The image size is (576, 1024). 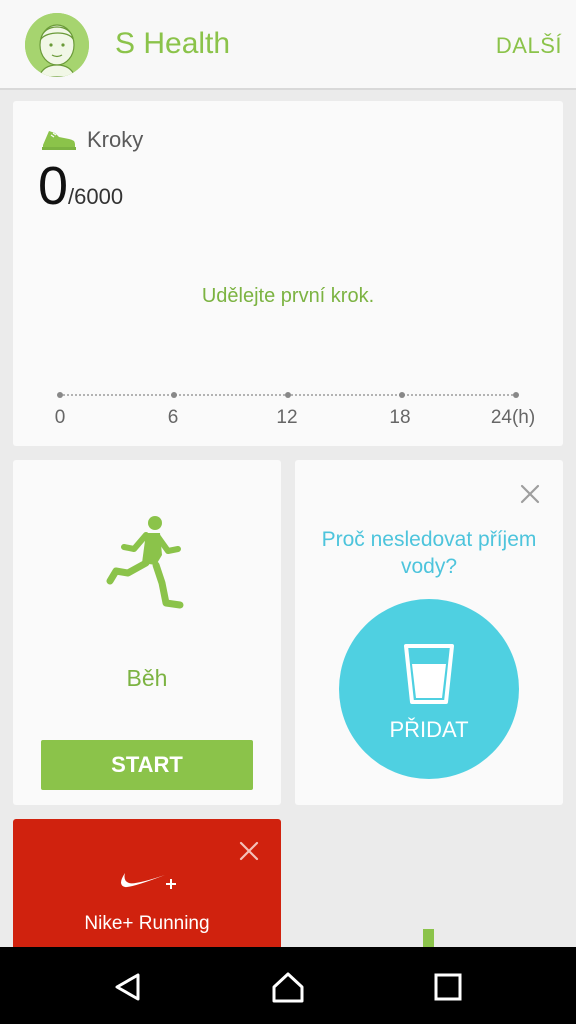 I want to click on home-icon, so click(x=288, y=987).